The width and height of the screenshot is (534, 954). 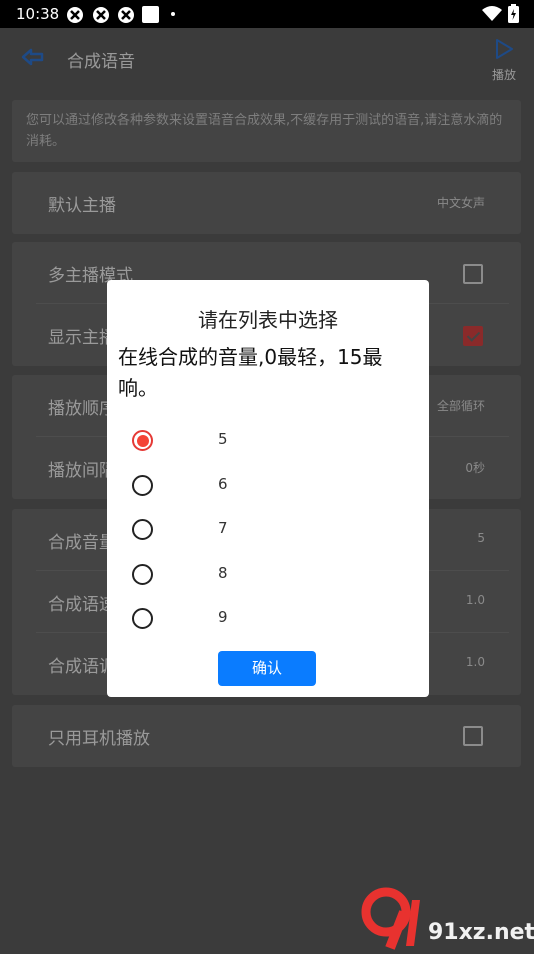 What do you see at coordinates (101, 62) in the screenshot?
I see `page-title: 合成语音` at bounding box center [101, 62].